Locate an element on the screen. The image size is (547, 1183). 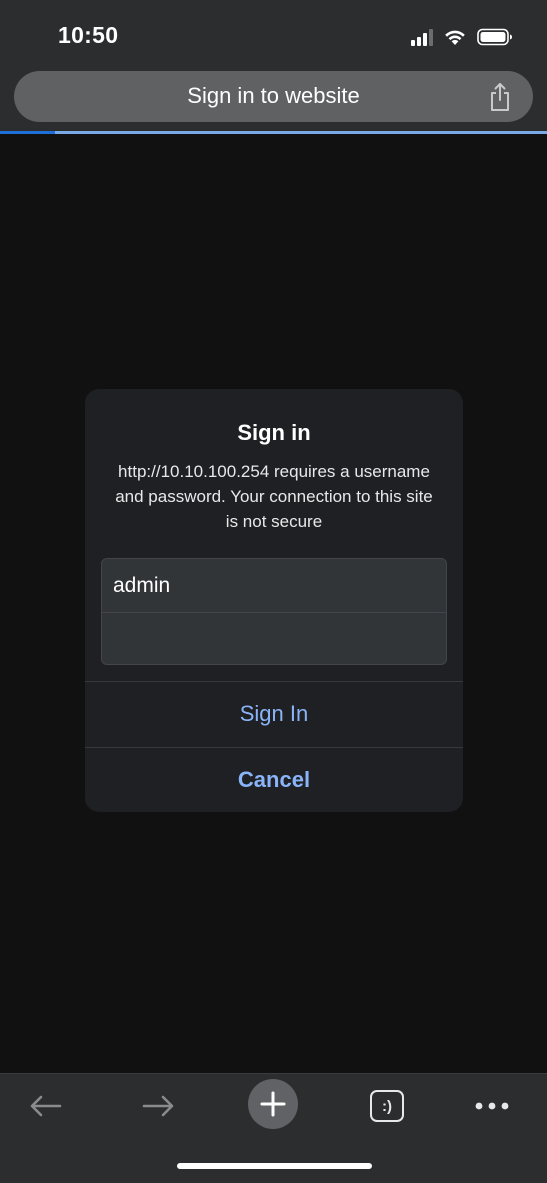
plus-icon is located at coordinates (273, 1104).